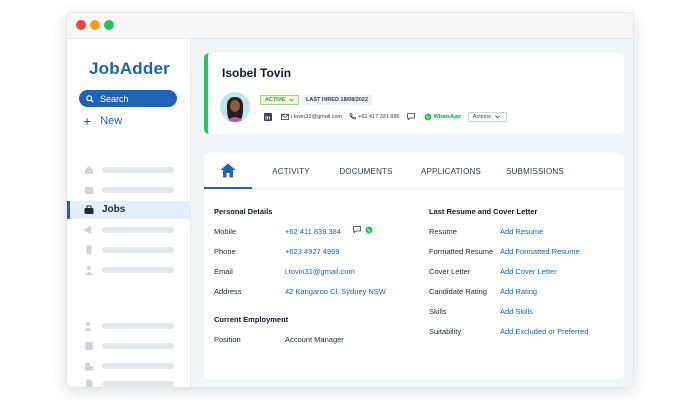  What do you see at coordinates (516, 311) in the screenshot?
I see `add-skills-link: Add Skills` at bounding box center [516, 311].